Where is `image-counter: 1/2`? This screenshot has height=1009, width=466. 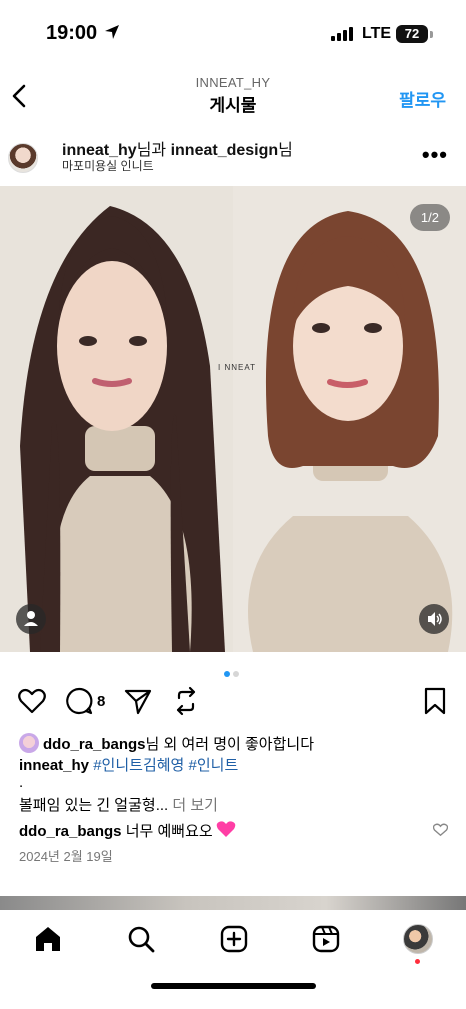
image-counter: 1/2 is located at coordinates (429, 217).